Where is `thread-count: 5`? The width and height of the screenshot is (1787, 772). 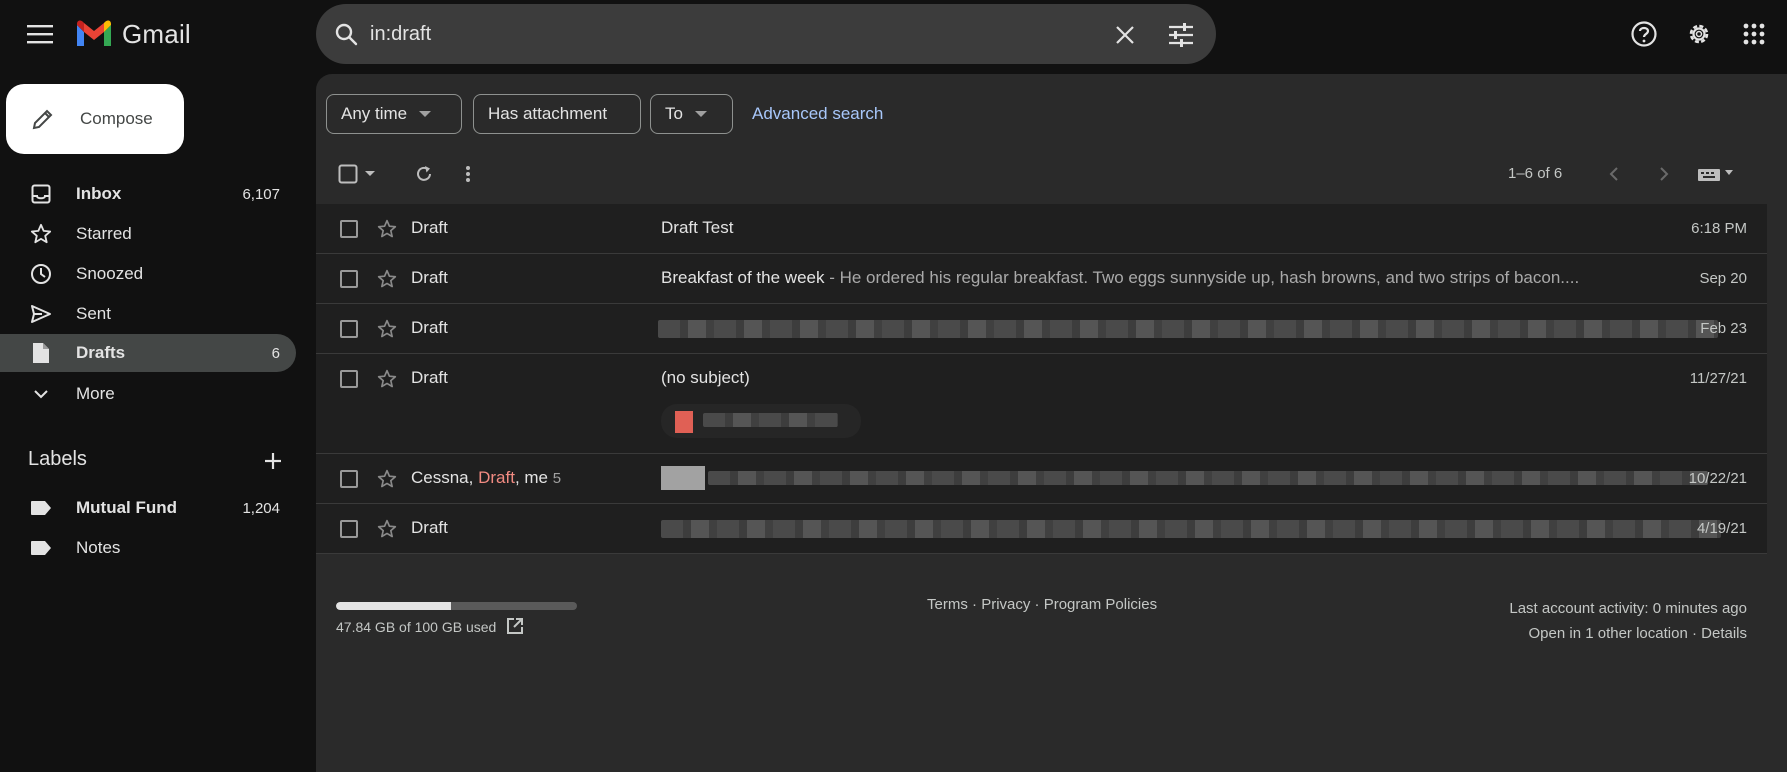
thread-count: 5 is located at coordinates (557, 478).